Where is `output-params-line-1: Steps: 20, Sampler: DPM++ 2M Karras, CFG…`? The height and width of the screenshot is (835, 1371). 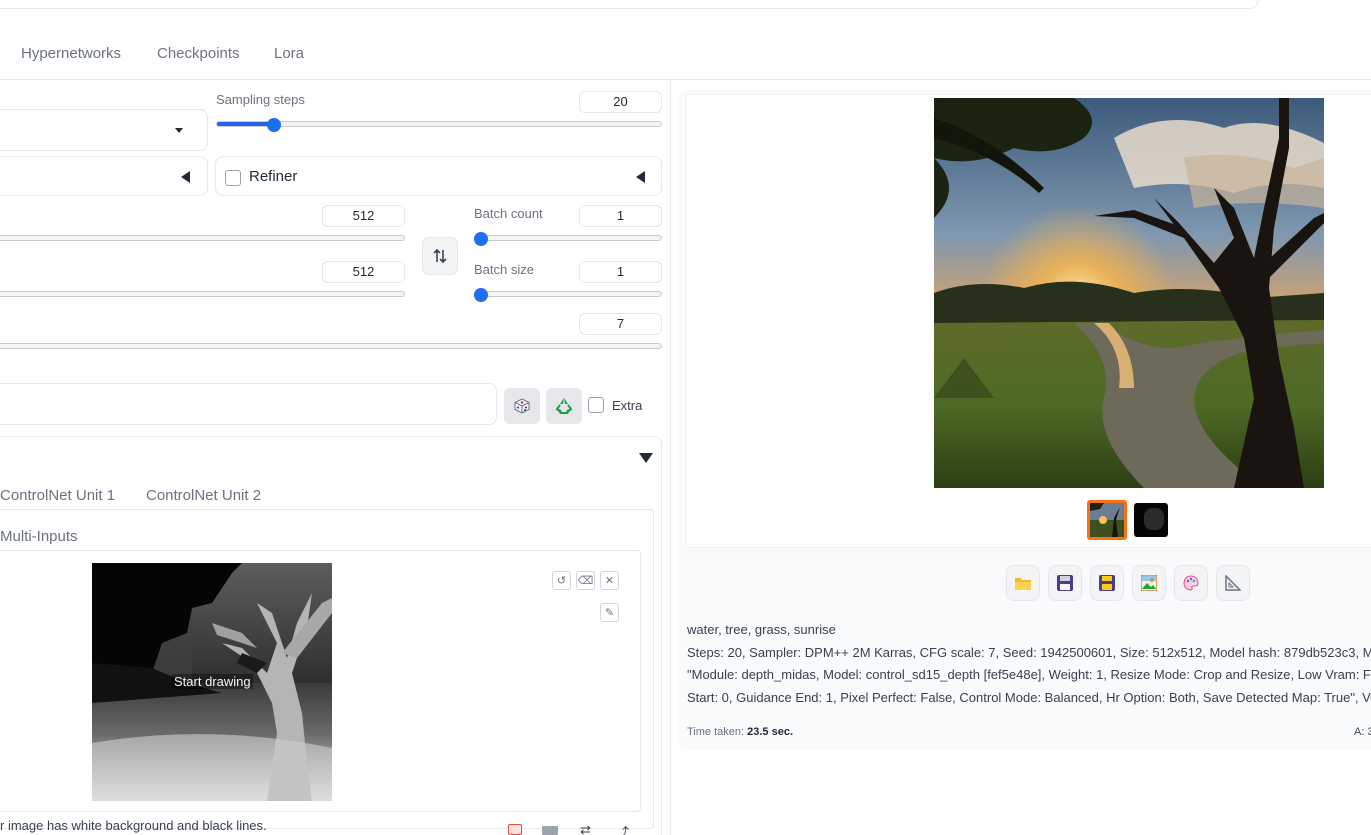
output-params-line-1: Steps: 20, Sampler: DPM++ 2M Karras, CFG… is located at coordinates (1029, 652).